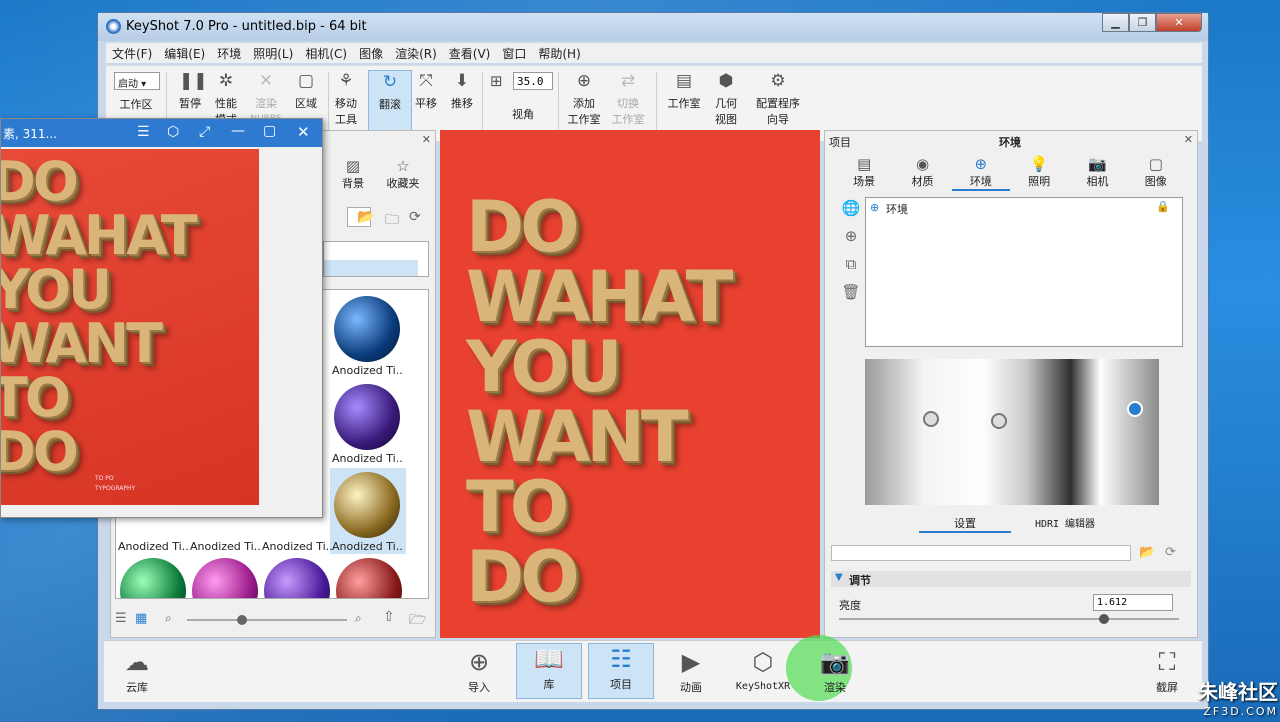 This screenshot has height=722, width=1280. I want to click on view-angle-input, so click(533, 81).